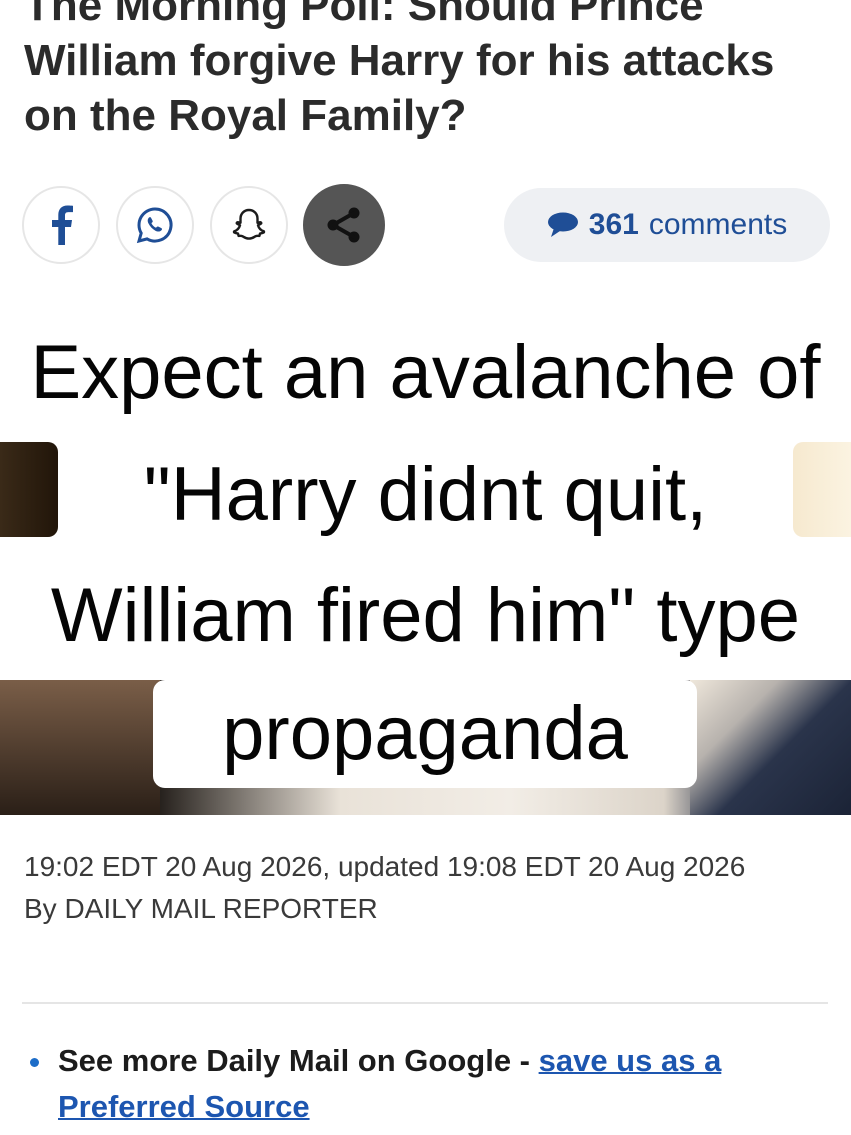  Describe the element at coordinates (425, 615) in the screenshot. I see `overlay-caption-line-3: William fired him" type` at that location.